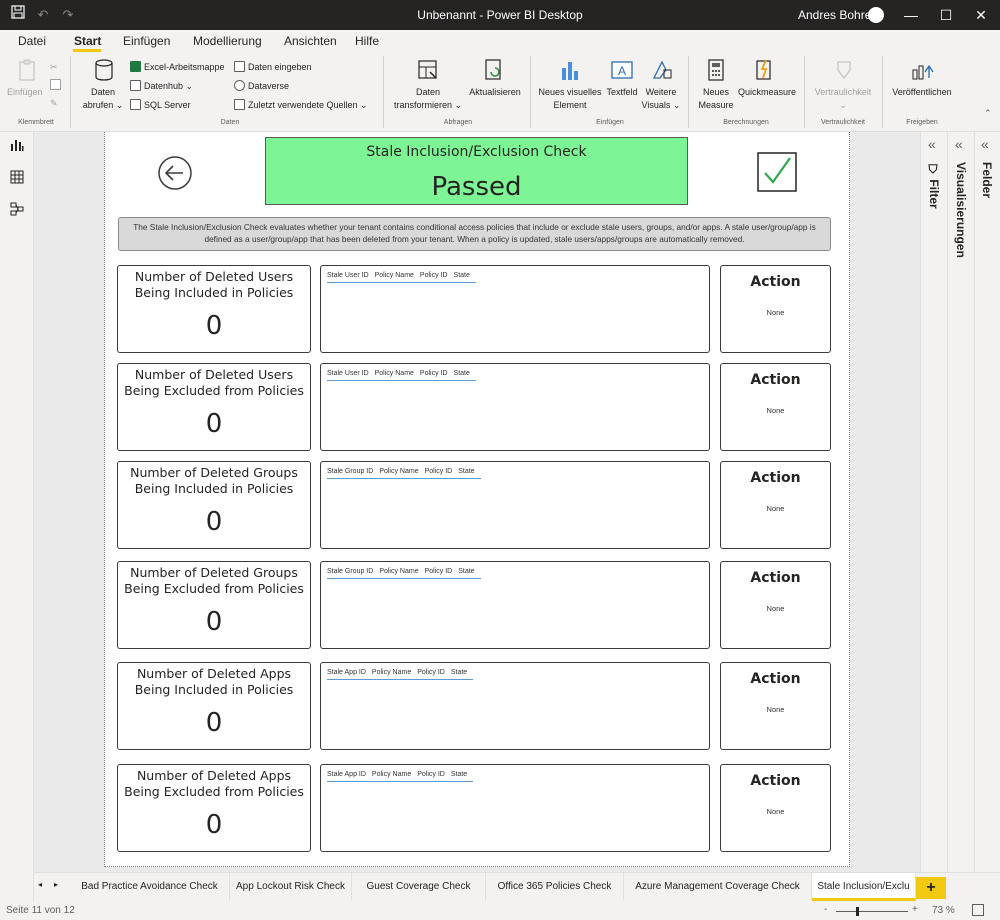  What do you see at coordinates (662, 70) in the screenshot?
I see `more-visuals-icon` at bounding box center [662, 70].